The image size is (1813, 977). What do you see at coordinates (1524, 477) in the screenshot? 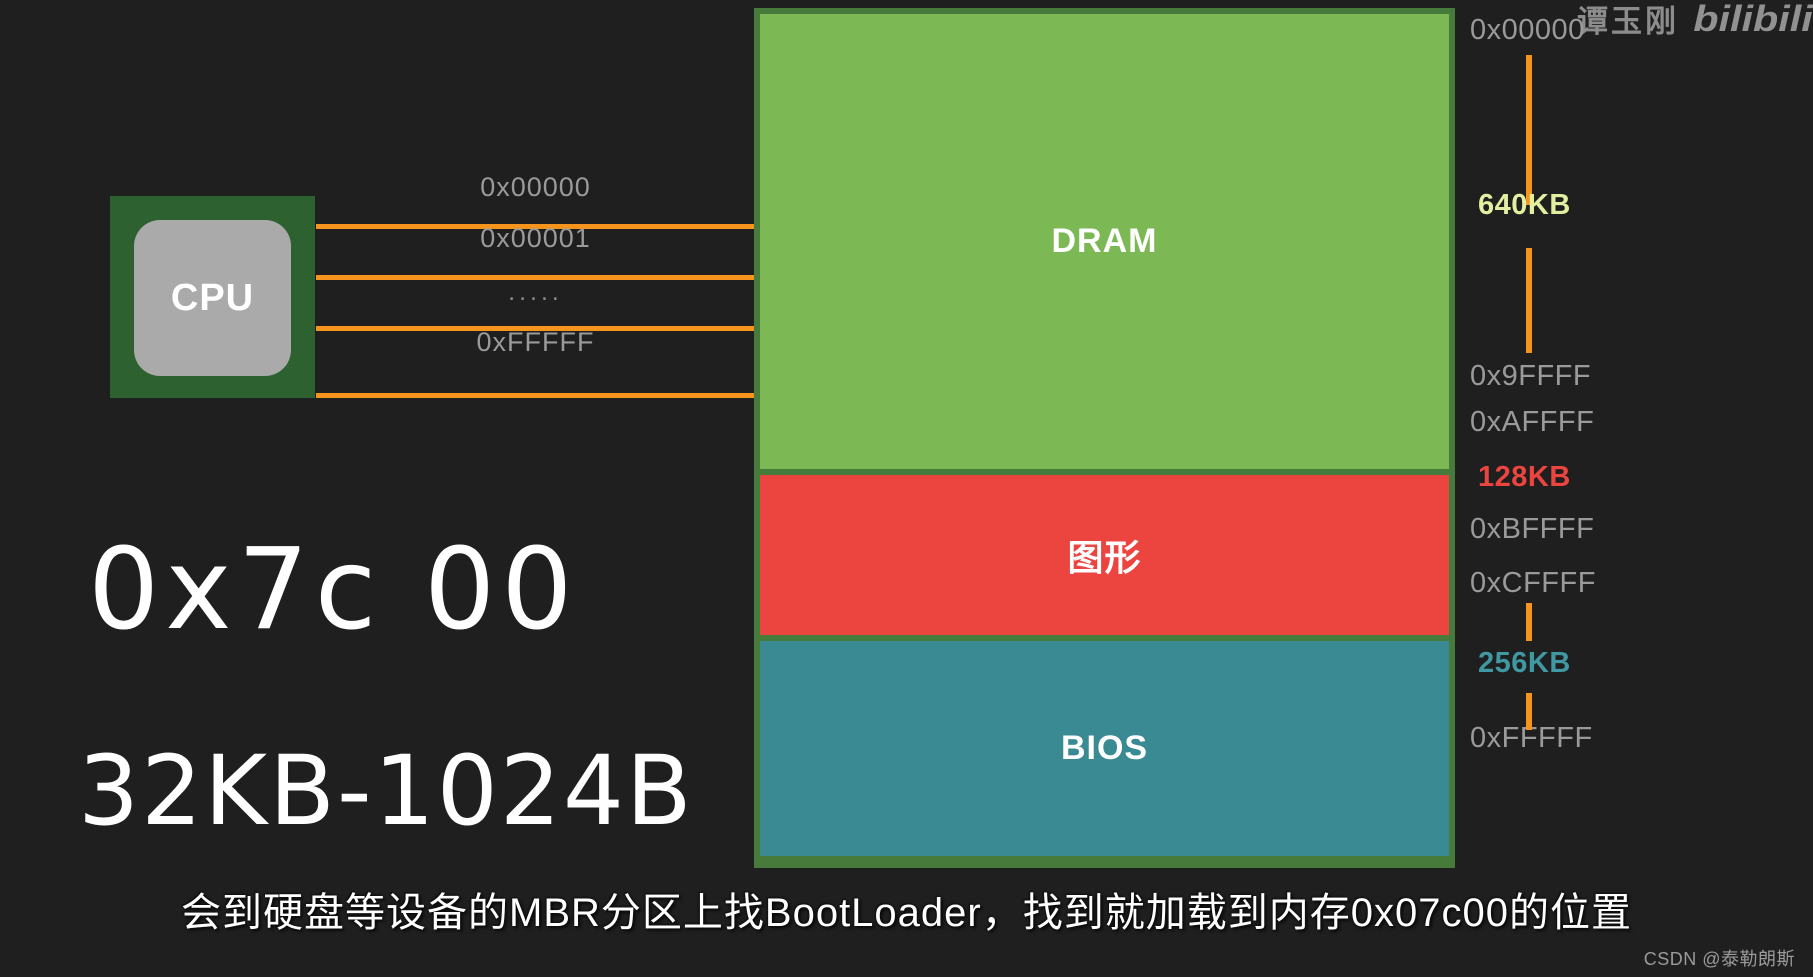
I see `scale-size-128kb: 128KB` at bounding box center [1524, 477].